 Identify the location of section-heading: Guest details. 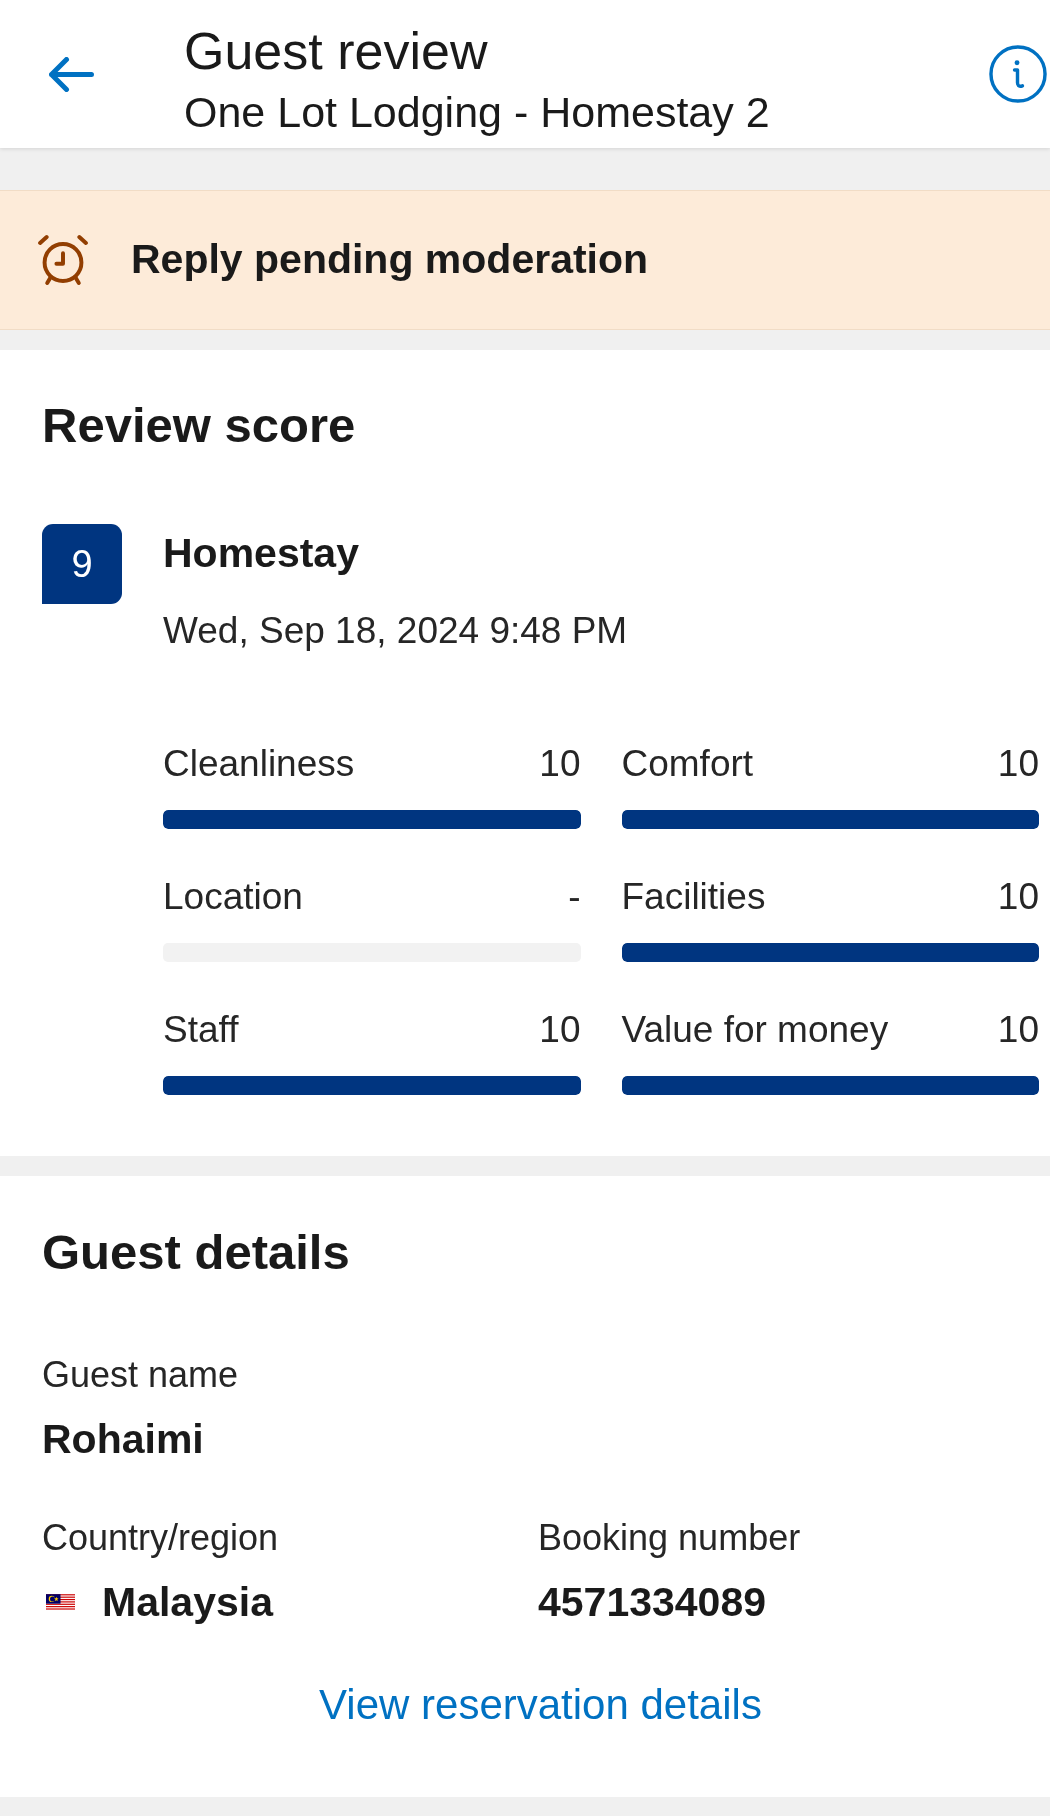
(196, 1252).